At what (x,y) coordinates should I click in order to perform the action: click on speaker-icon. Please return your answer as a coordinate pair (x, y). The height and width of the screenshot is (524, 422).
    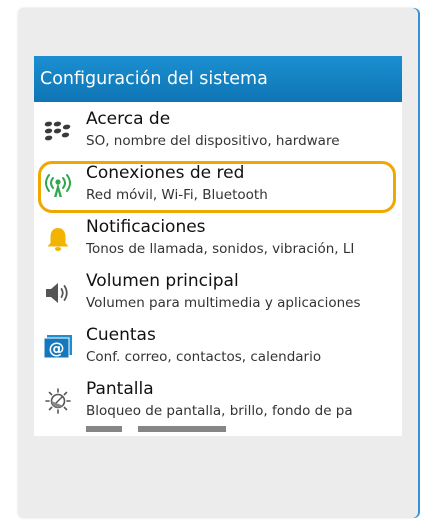
    Looking at the image, I should click on (58, 293).